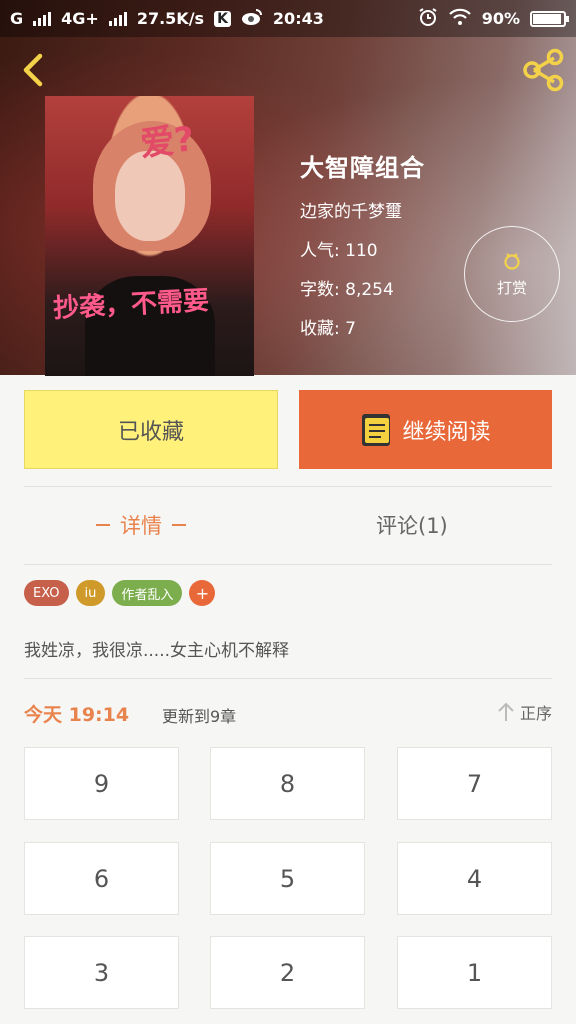  I want to click on wifi-icon, so click(460, 19).